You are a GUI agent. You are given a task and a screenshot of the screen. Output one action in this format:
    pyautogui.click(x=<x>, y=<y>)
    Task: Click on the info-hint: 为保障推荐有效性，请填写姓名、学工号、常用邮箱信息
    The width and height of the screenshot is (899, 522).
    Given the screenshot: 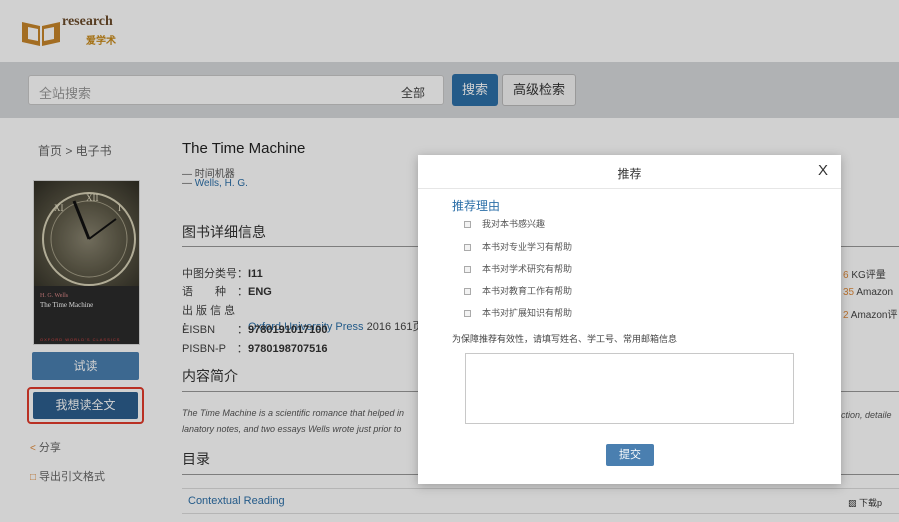 What is the action you would take?
    pyautogui.click(x=565, y=339)
    